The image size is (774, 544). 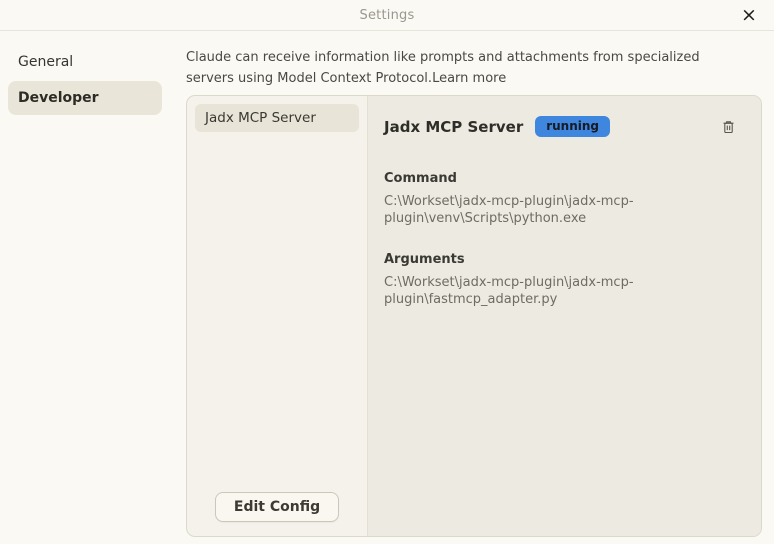 What do you see at coordinates (424, 259) in the screenshot?
I see `arguments-label: Arguments` at bounding box center [424, 259].